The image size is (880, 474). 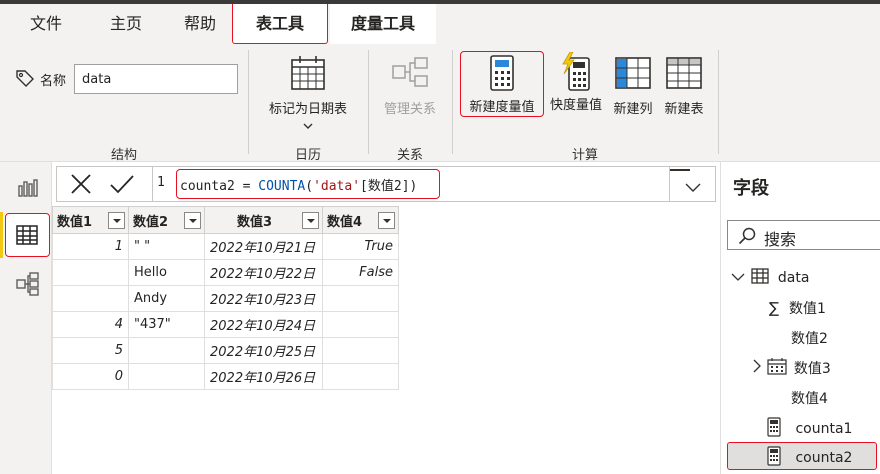 I want to click on table-row: 4 "437" 2022年10月24日, so click(x=225, y=324).